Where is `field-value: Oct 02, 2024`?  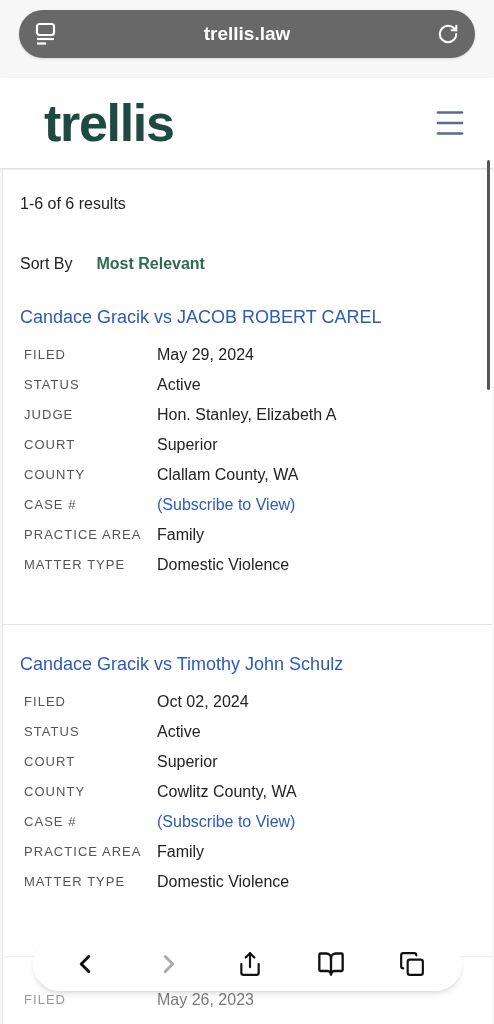
field-value: Oct 02, 2024 is located at coordinates (203, 702).